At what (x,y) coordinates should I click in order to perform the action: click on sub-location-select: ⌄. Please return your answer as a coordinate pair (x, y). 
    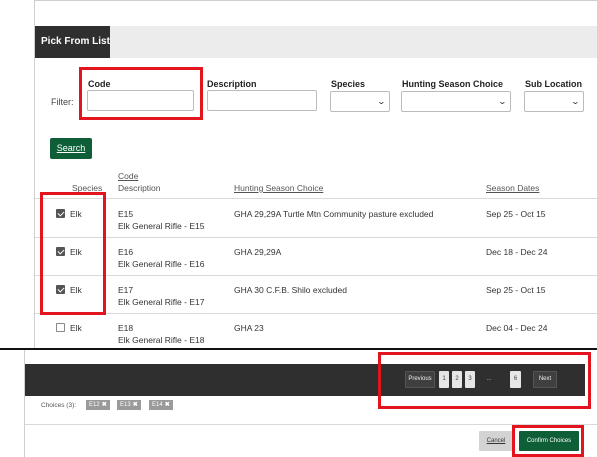
    Looking at the image, I should click on (554, 101).